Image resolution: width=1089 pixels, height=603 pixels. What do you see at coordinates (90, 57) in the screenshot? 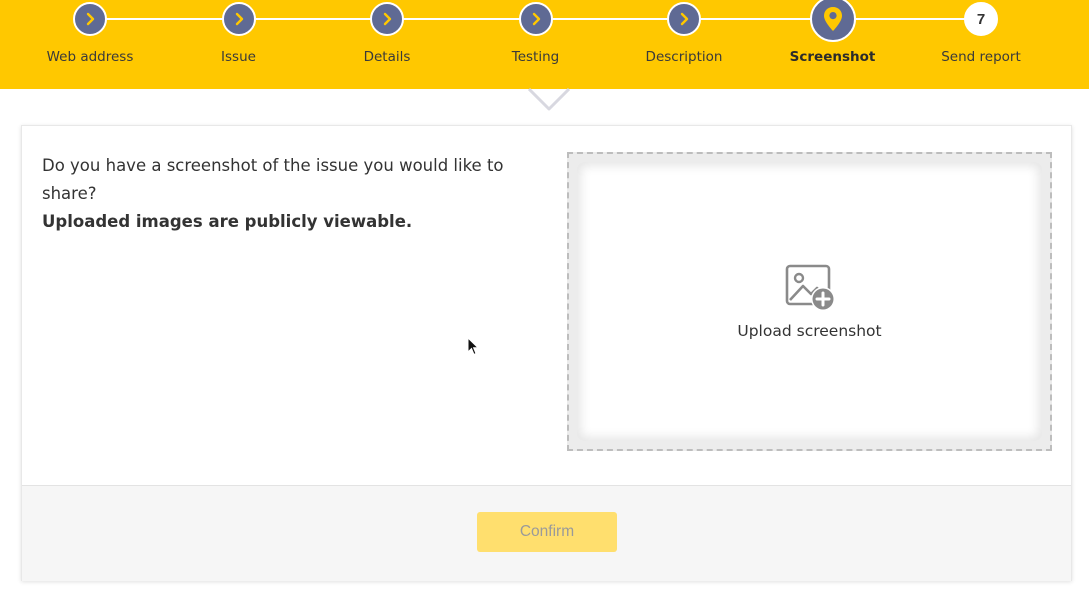
I see `step-label: Web address` at bounding box center [90, 57].